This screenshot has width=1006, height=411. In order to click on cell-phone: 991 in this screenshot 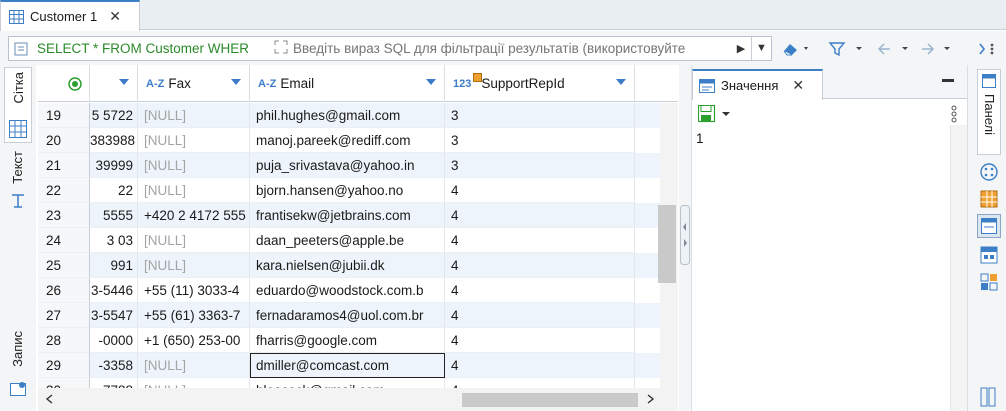, I will do `click(114, 265)`.